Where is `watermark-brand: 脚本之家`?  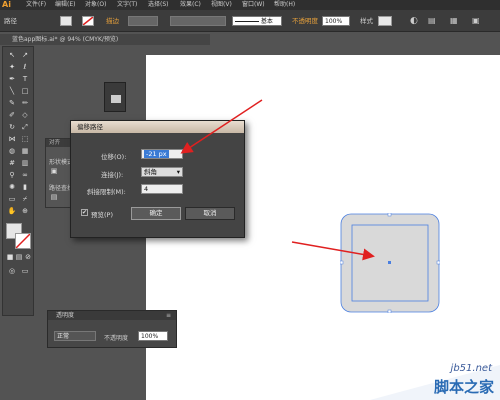
watermark-brand: 脚本之家 is located at coordinates (463, 387).